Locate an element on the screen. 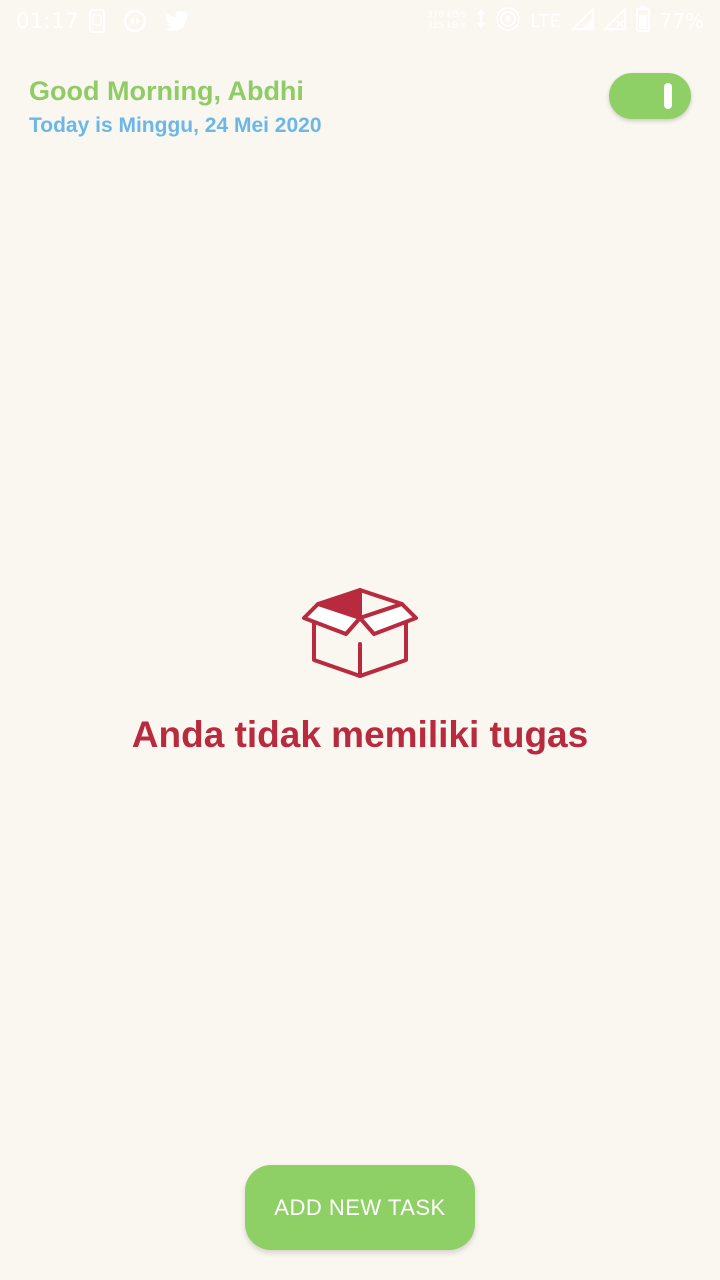 The width and height of the screenshot is (720, 1280). open-box-icon is located at coordinates (360, 632).